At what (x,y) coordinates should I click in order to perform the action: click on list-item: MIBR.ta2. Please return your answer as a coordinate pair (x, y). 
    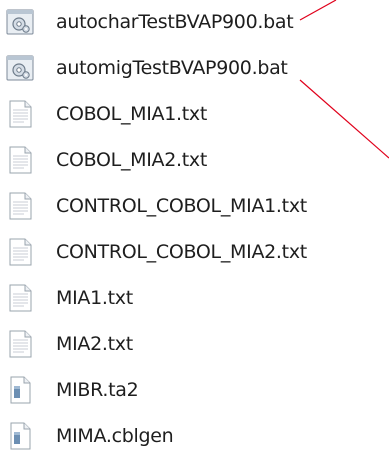
    Looking at the image, I should click on (71, 390).